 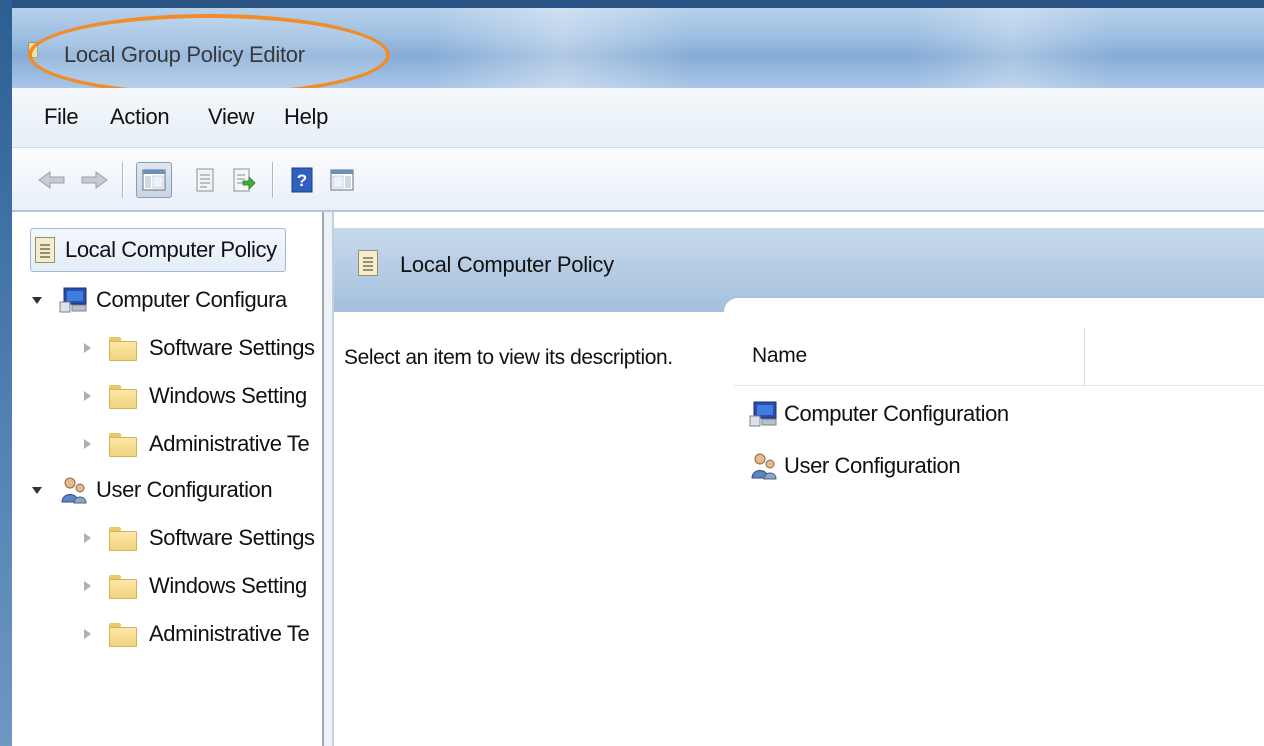 What do you see at coordinates (94, 180) in the screenshot?
I see `forward-arrow-icon` at bounding box center [94, 180].